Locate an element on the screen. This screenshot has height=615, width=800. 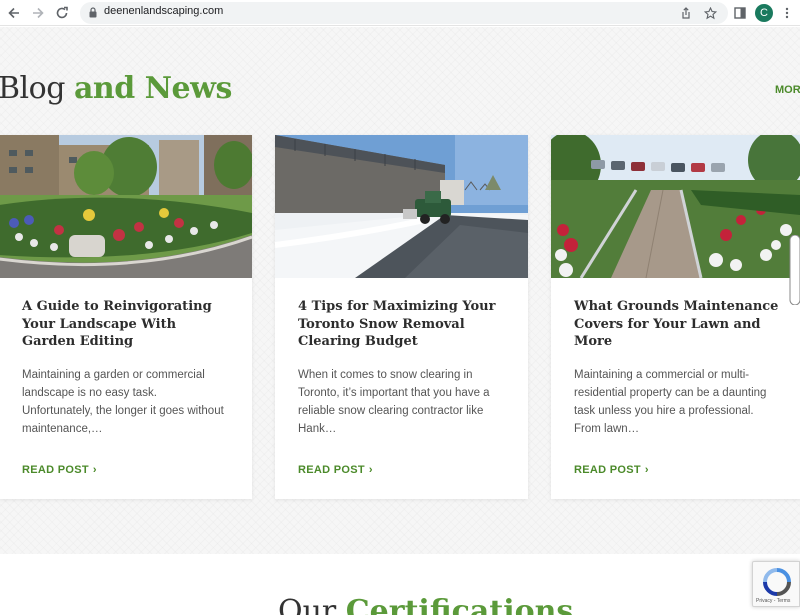
profile-avatar: C is located at coordinates (764, 13).